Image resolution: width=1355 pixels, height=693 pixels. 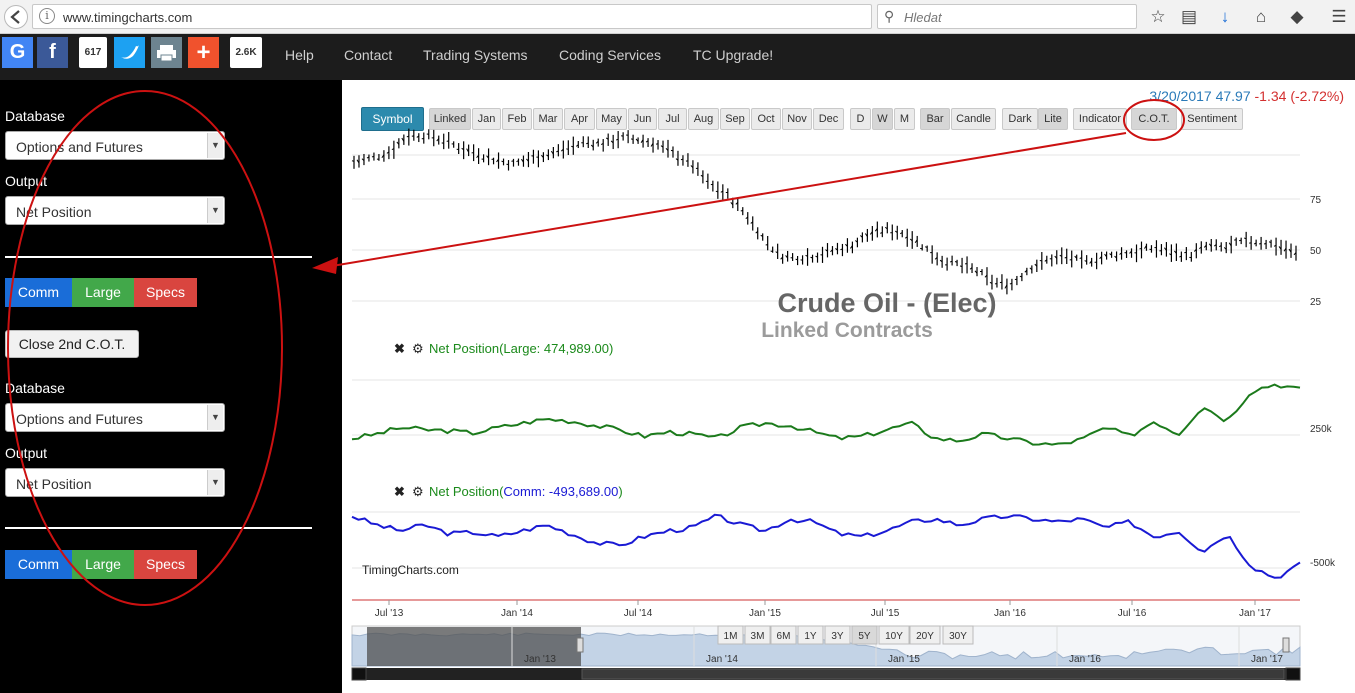 I want to click on output-select-value: Net Position, so click(x=54, y=212).